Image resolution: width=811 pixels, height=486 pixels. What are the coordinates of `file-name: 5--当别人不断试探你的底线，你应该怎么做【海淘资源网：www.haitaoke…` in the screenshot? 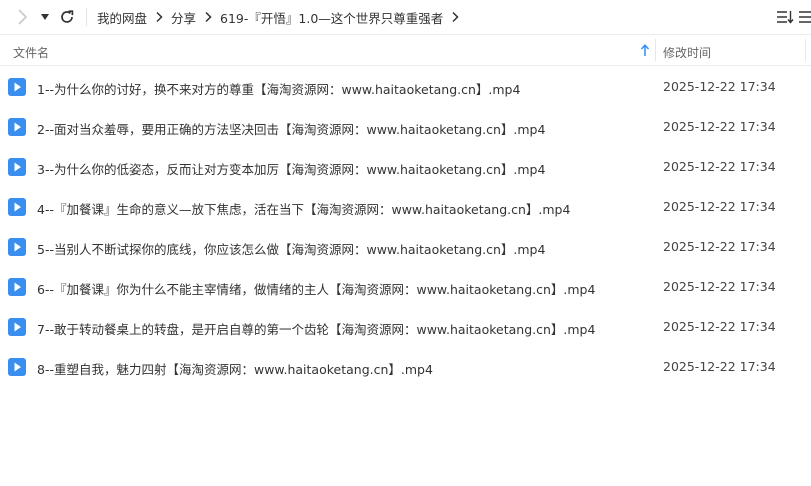 It's located at (291, 249).